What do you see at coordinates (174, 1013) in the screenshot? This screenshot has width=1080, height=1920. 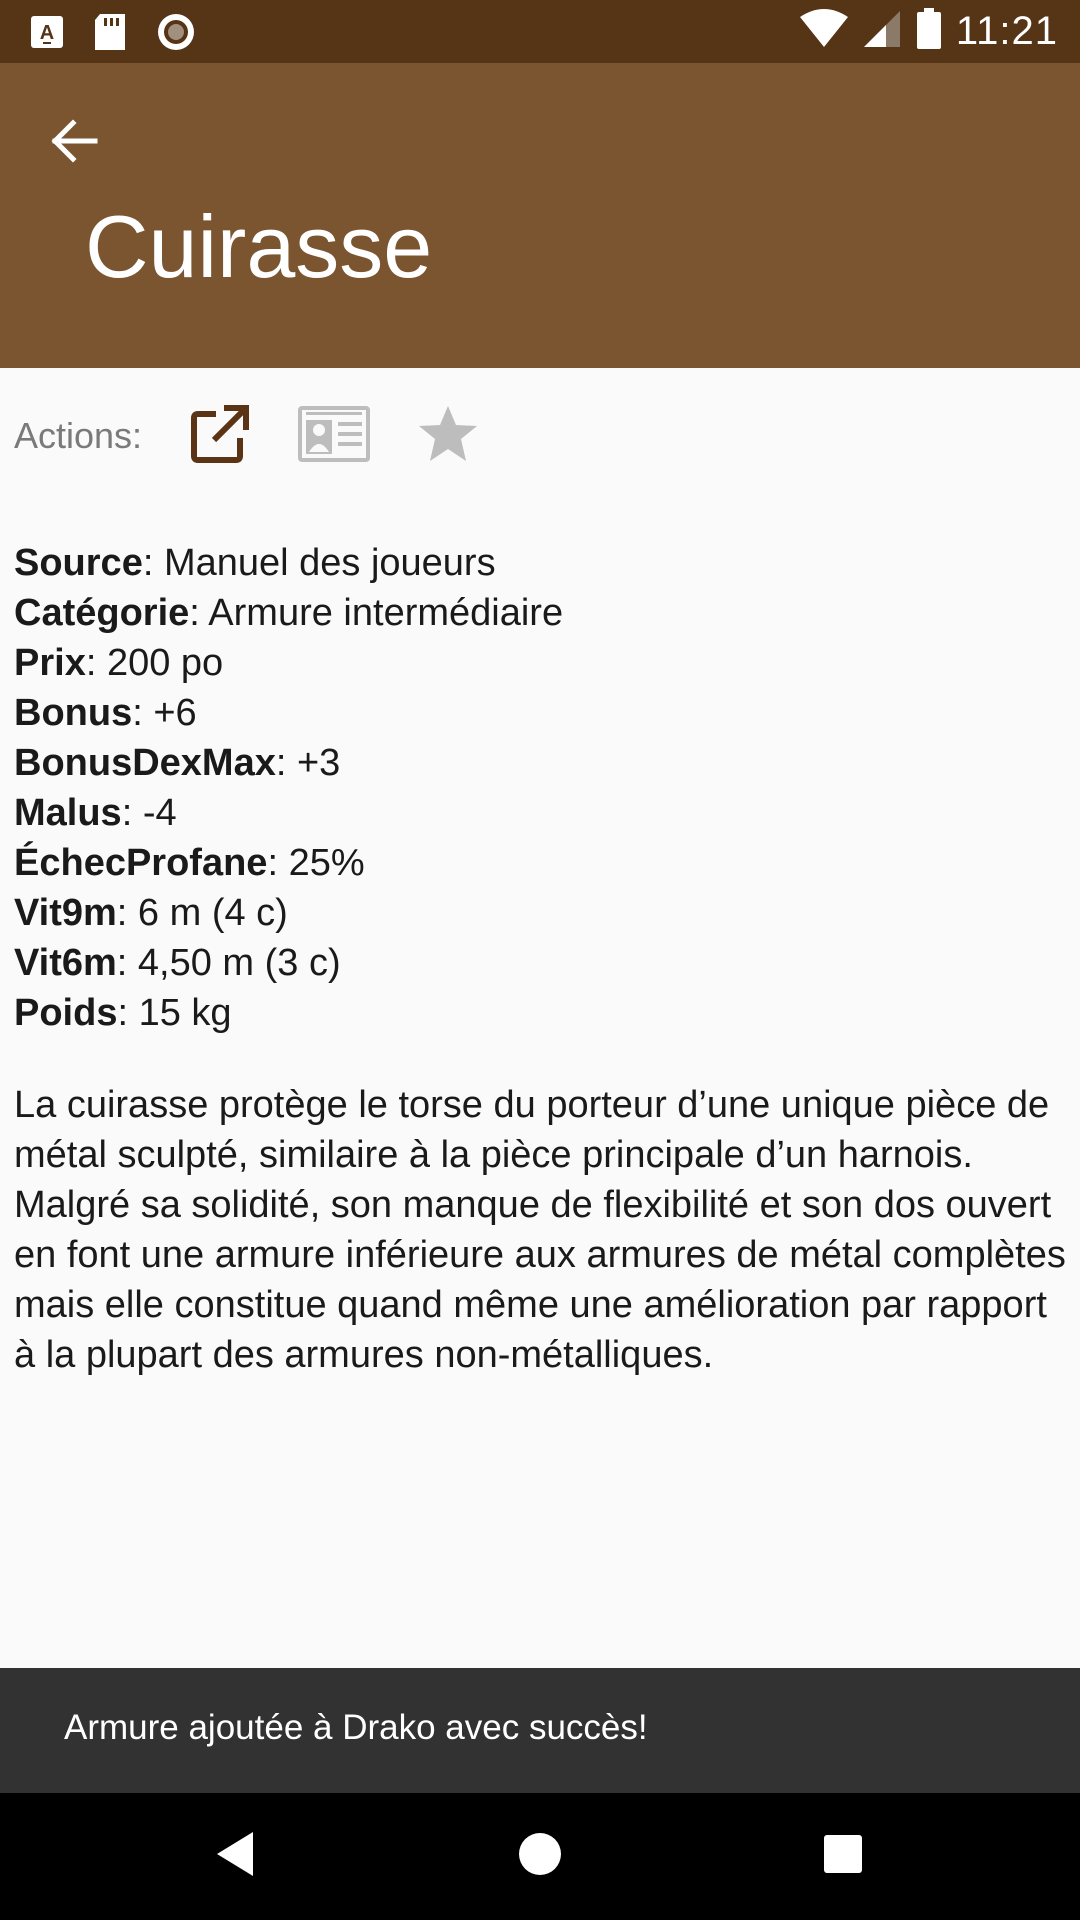 I see `detail-value: : 15 kg` at bounding box center [174, 1013].